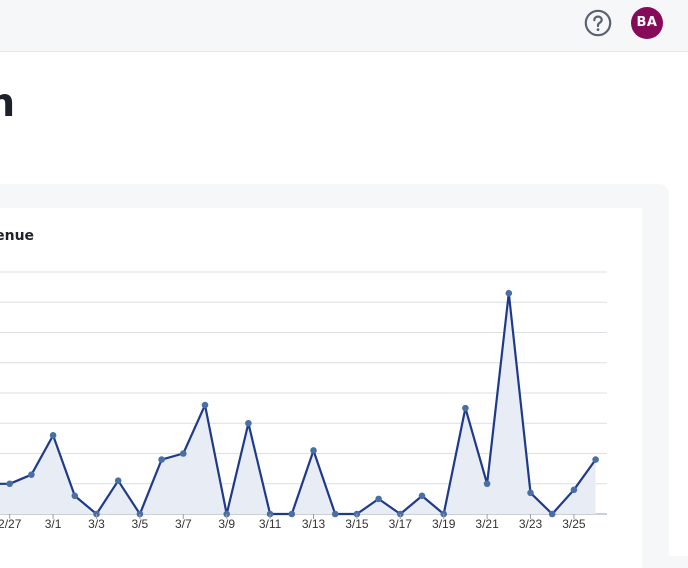 Image resolution: width=688 pixels, height=568 pixels. What do you see at coordinates (314, 524) in the screenshot?
I see `x-tick-label: 3/13` at bounding box center [314, 524].